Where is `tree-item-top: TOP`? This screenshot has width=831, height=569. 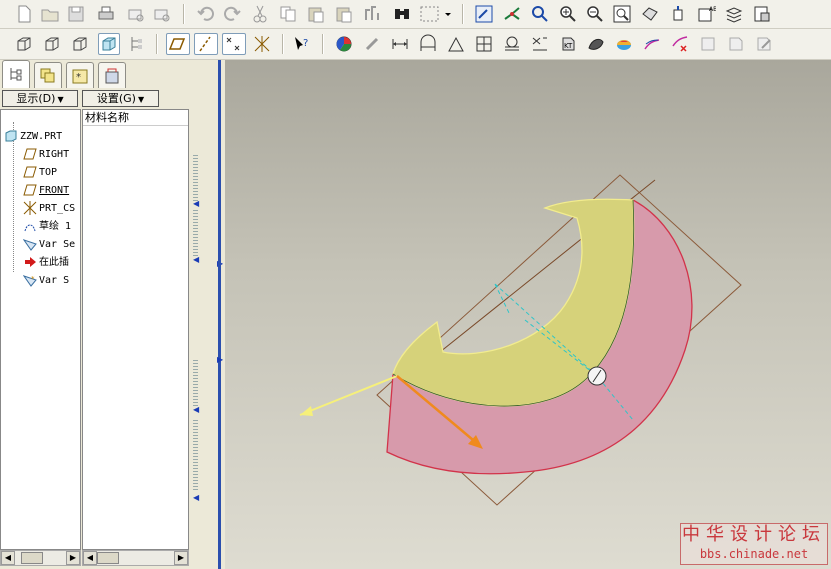
tree-item-top: TOP is located at coordinates (40, 173).